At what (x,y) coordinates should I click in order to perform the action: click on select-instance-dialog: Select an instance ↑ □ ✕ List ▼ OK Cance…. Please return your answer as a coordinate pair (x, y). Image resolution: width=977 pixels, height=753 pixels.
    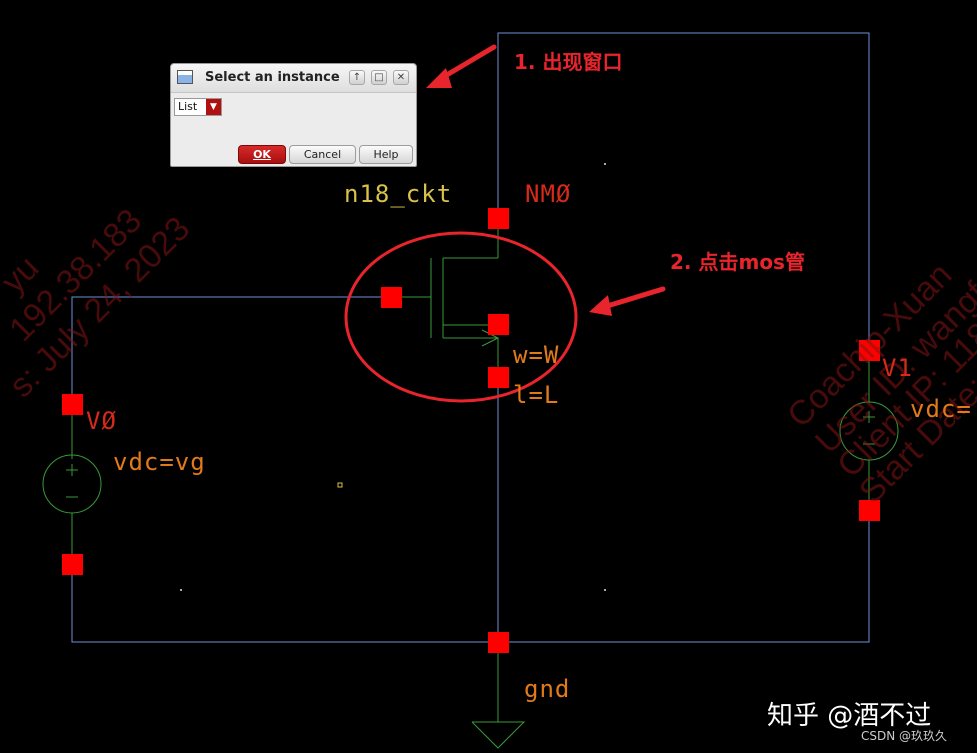
    Looking at the image, I should click on (293, 115).